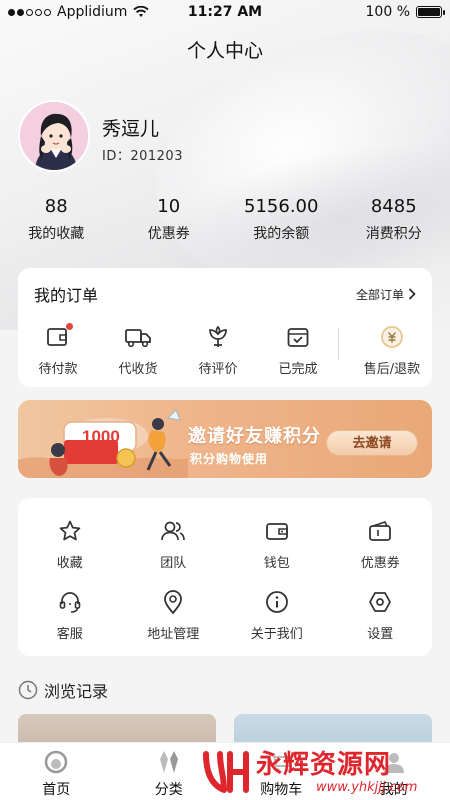 Image resolution: width=450 pixels, height=800 pixels. I want to click on service-favorites: 收藏, so click(70, 544).